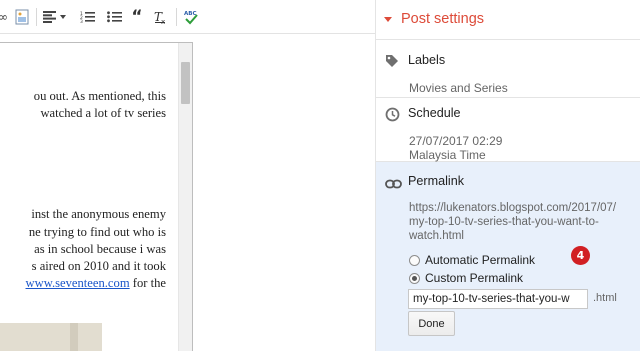 This screenshot has height=351, width=640. What do you see at coordinates (504, 222) in the screenshot?
I see `permalink-url-line: my-top-10-tv-series-that-you-want-to-` at bounding box center [504, 222].